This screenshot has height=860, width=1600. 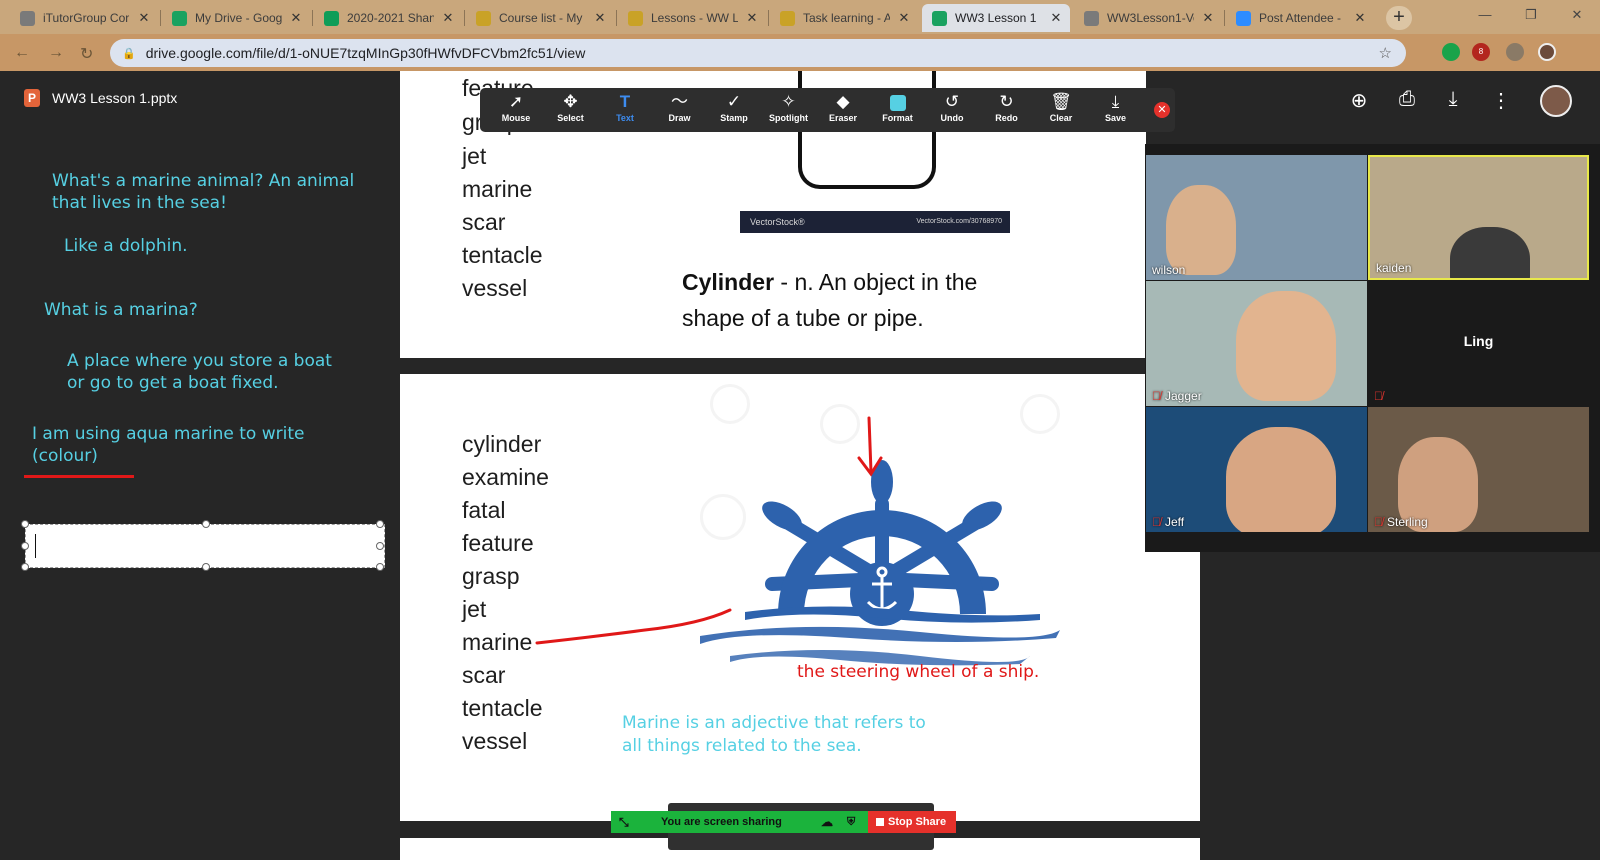 What do you see at coordinates (516, 118) in the screenshot?
I see `tool-label: Mouse` at bounding box center [516, 118].